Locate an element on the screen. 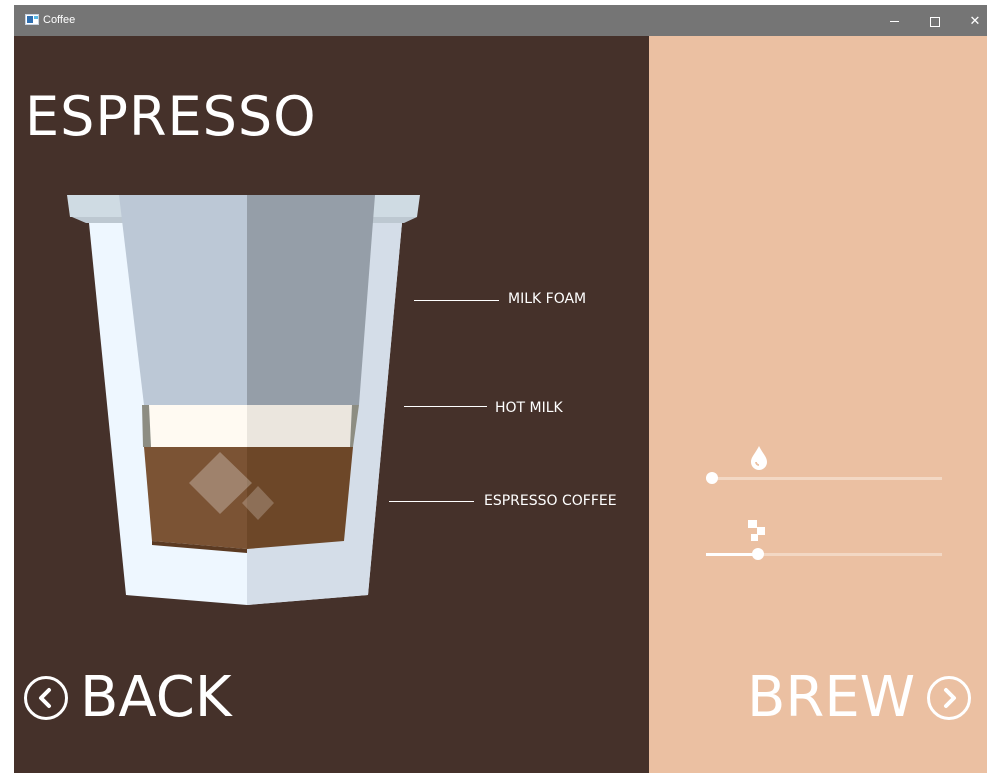 The image size is (987, 773). maximize-icon is located at coordinates (935, 21).